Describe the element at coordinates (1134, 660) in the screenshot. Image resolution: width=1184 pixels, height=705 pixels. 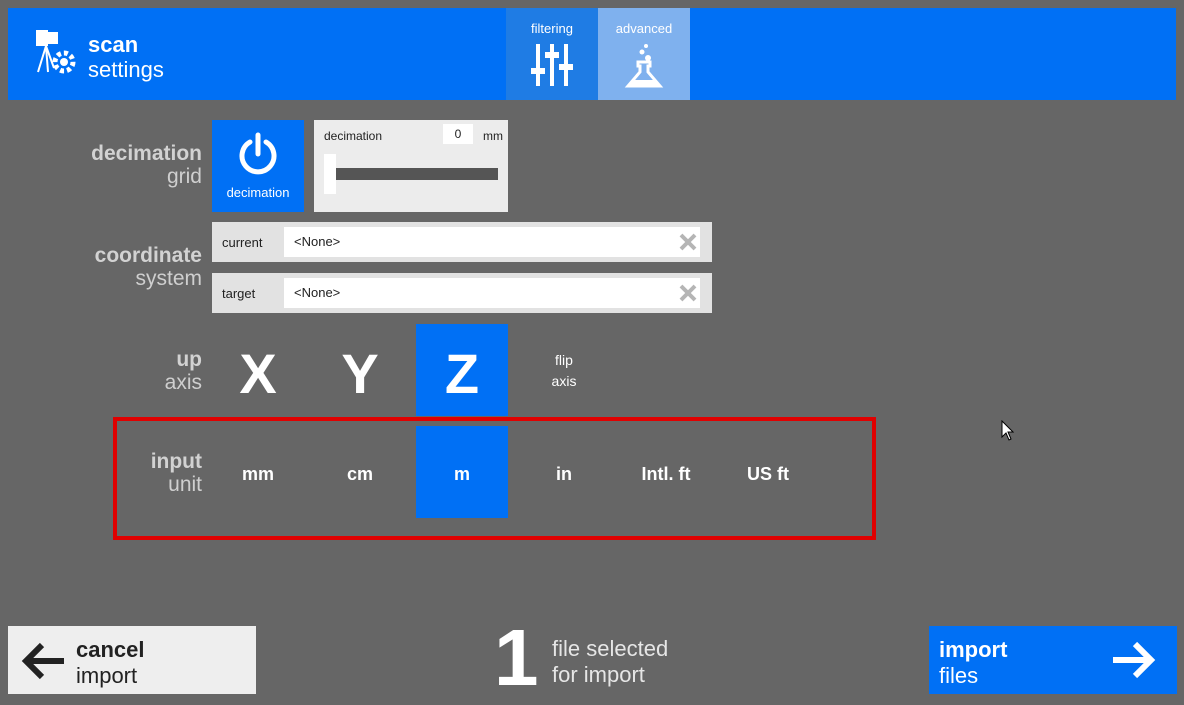
I see `arrow-right-icon` at that location.